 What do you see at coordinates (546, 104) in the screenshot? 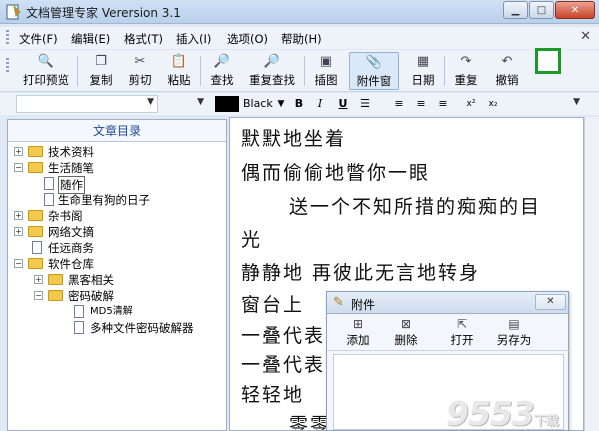
I see `style-select: ▼` at bounding box center [546, 104].